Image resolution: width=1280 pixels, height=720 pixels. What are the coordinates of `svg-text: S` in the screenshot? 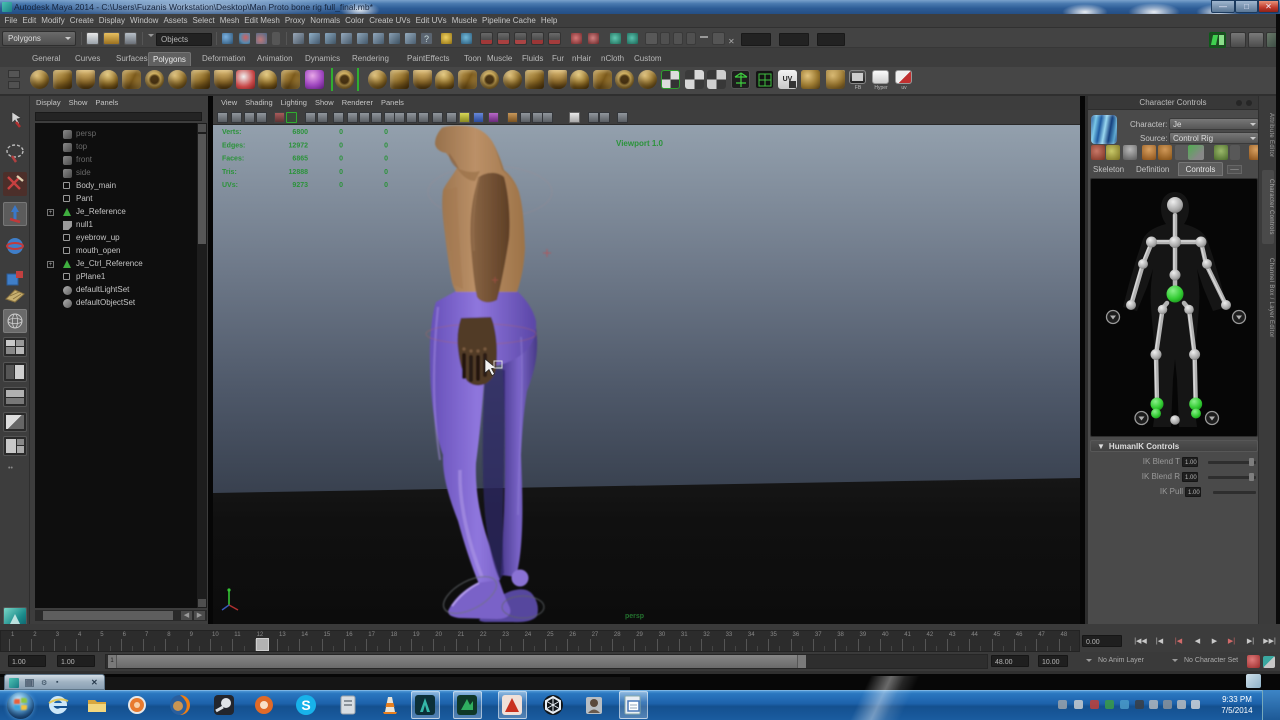 It's located at (305, 705).